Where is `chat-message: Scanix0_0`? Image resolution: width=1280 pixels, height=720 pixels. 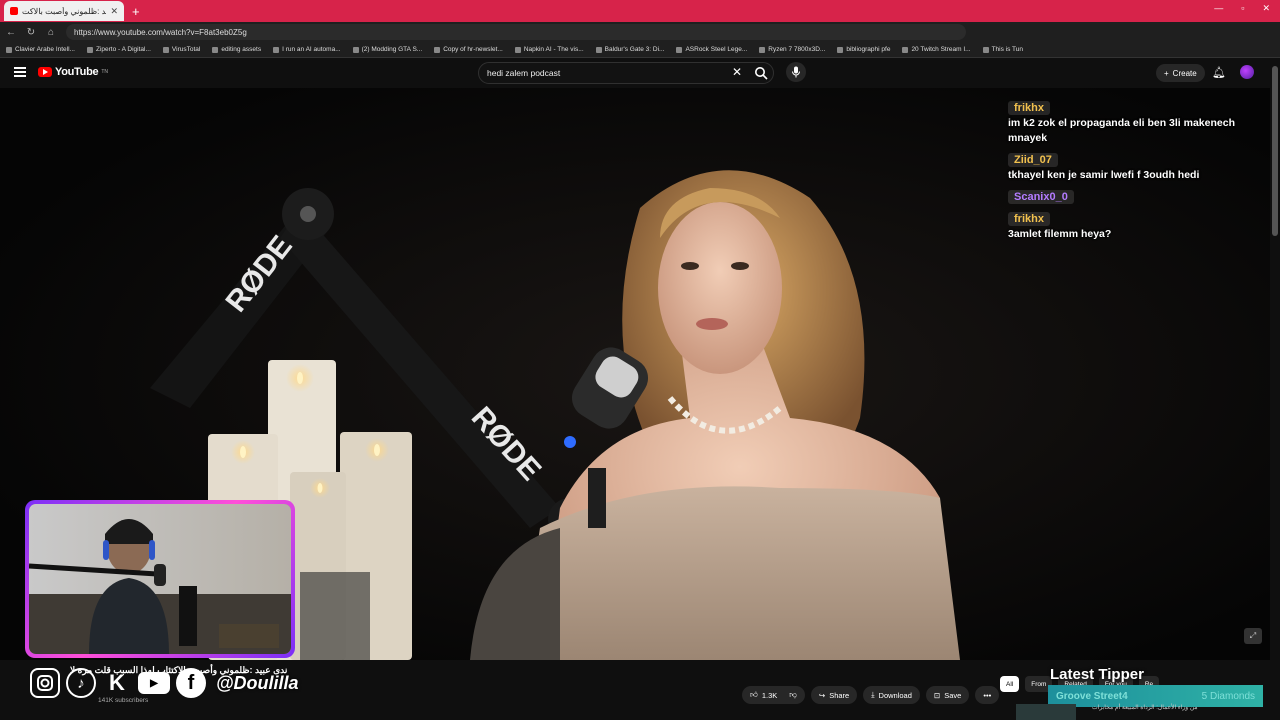 chat-message: Scanix0_0 is located at coordinates (1138, 196).